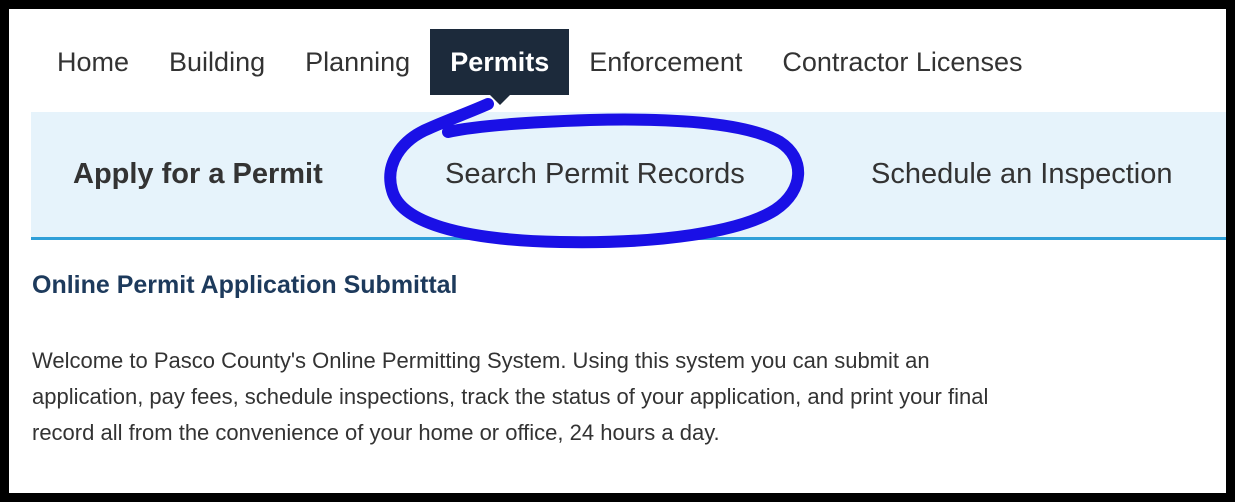  Describe the element at coordinates (500, 61) in the screenshot. I see `nav-permits-label: Permits` at that location.